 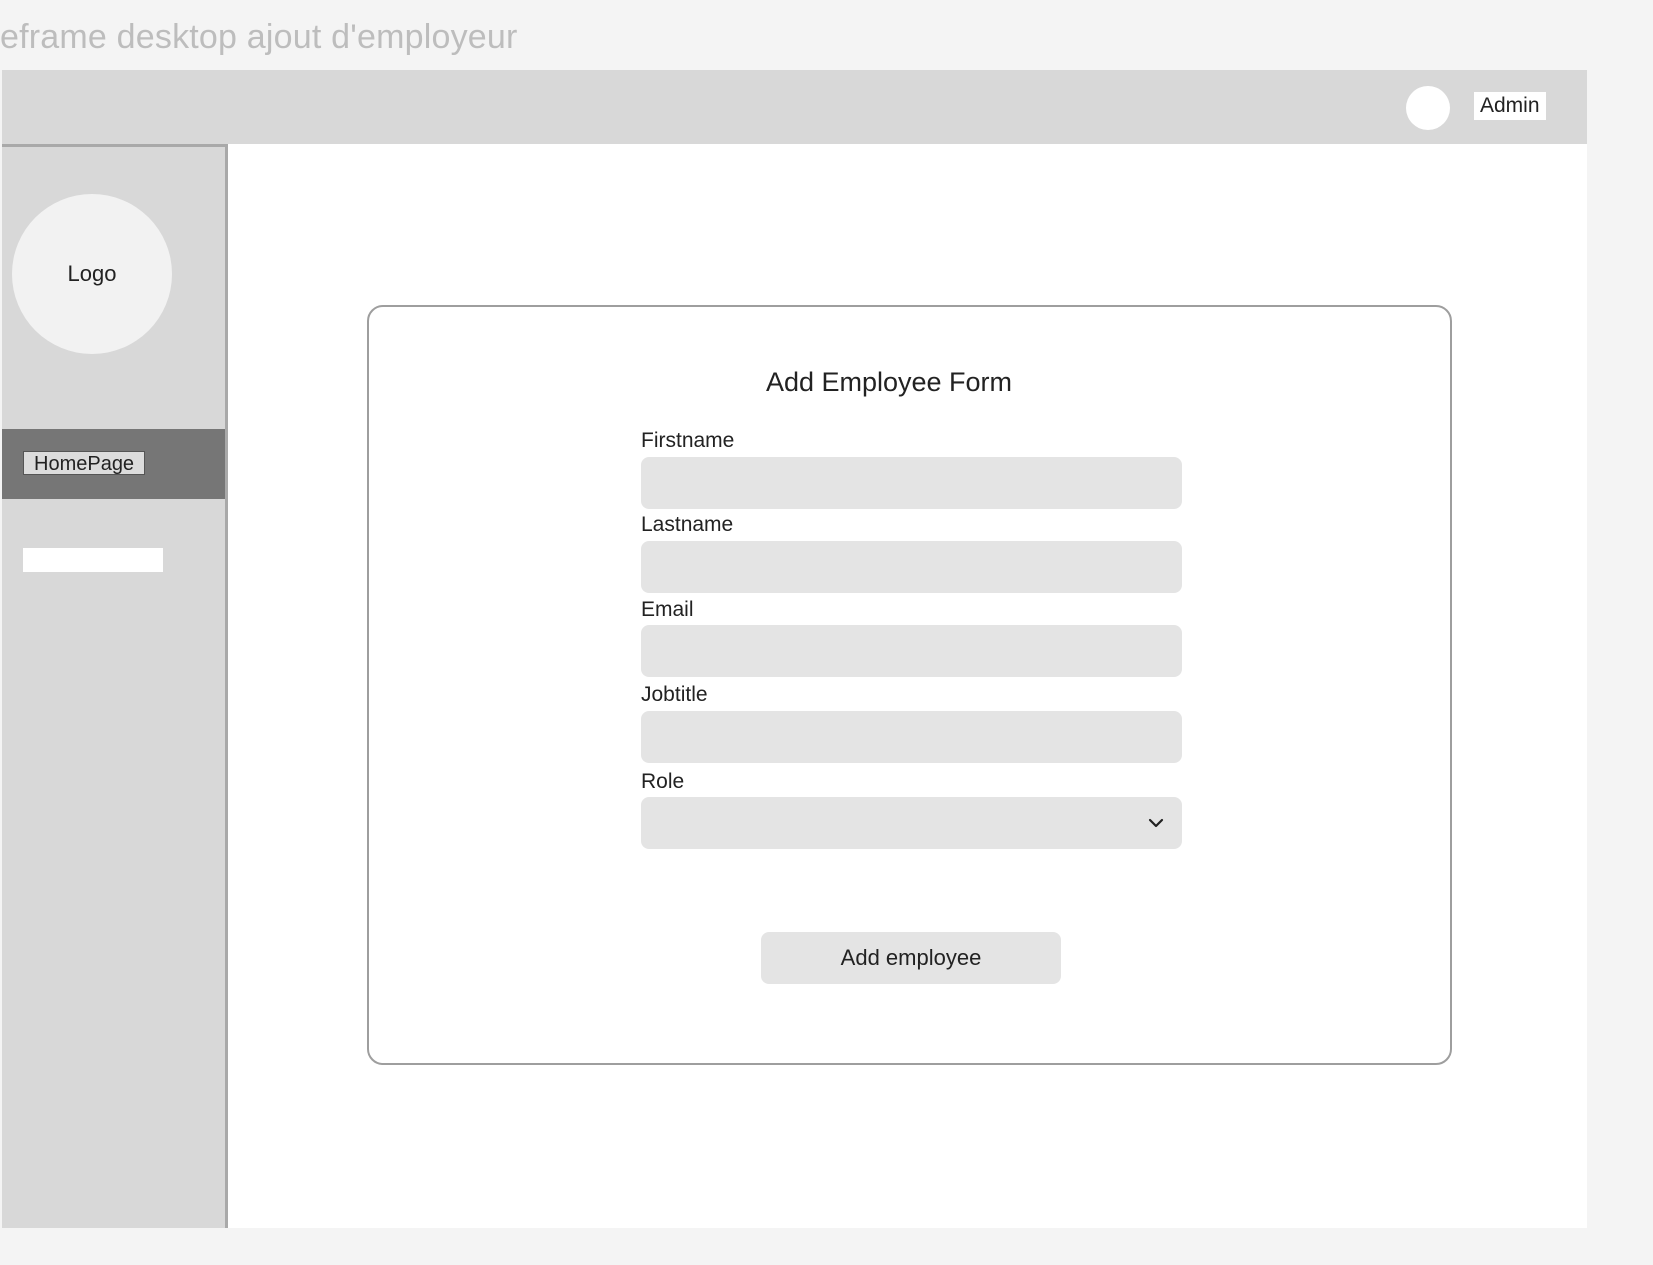 What do you see at coordinates (889, 382) in the screenshot?
I see `form-title: Add Employee Form` at bounding box center [889, 382].